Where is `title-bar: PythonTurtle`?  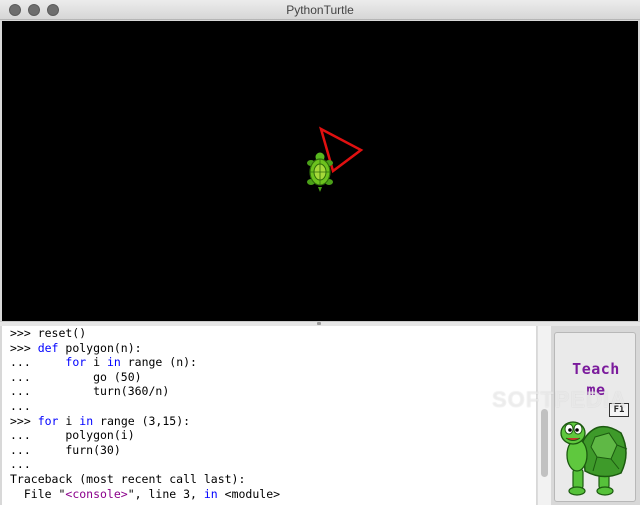
title-bar: PythonTurtle is located at coordinates (320, 10).